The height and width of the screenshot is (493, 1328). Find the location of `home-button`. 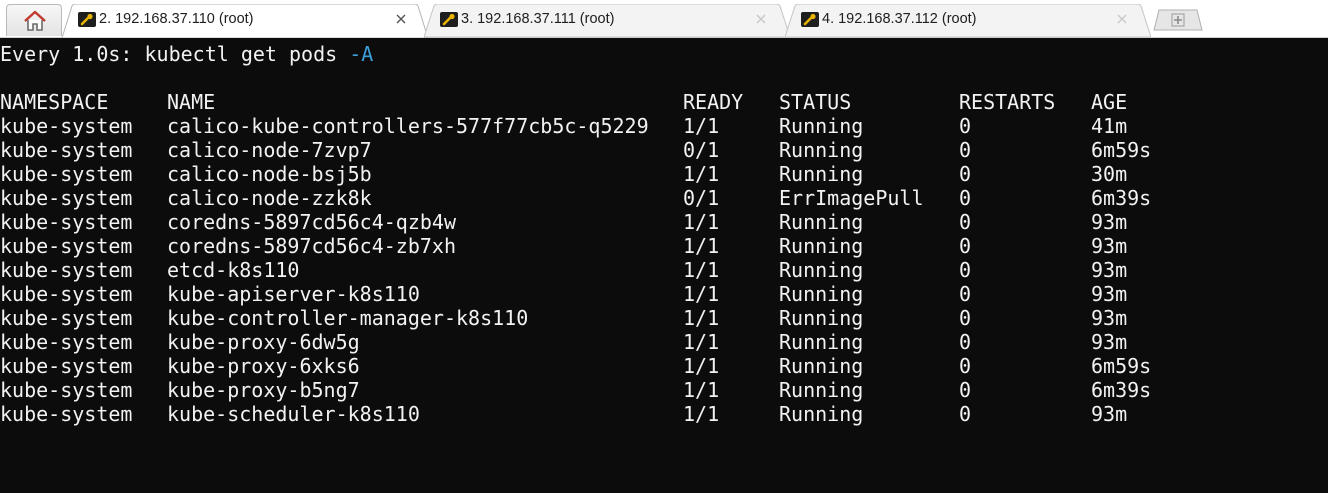

home-button is located at coordinates (34, 20).